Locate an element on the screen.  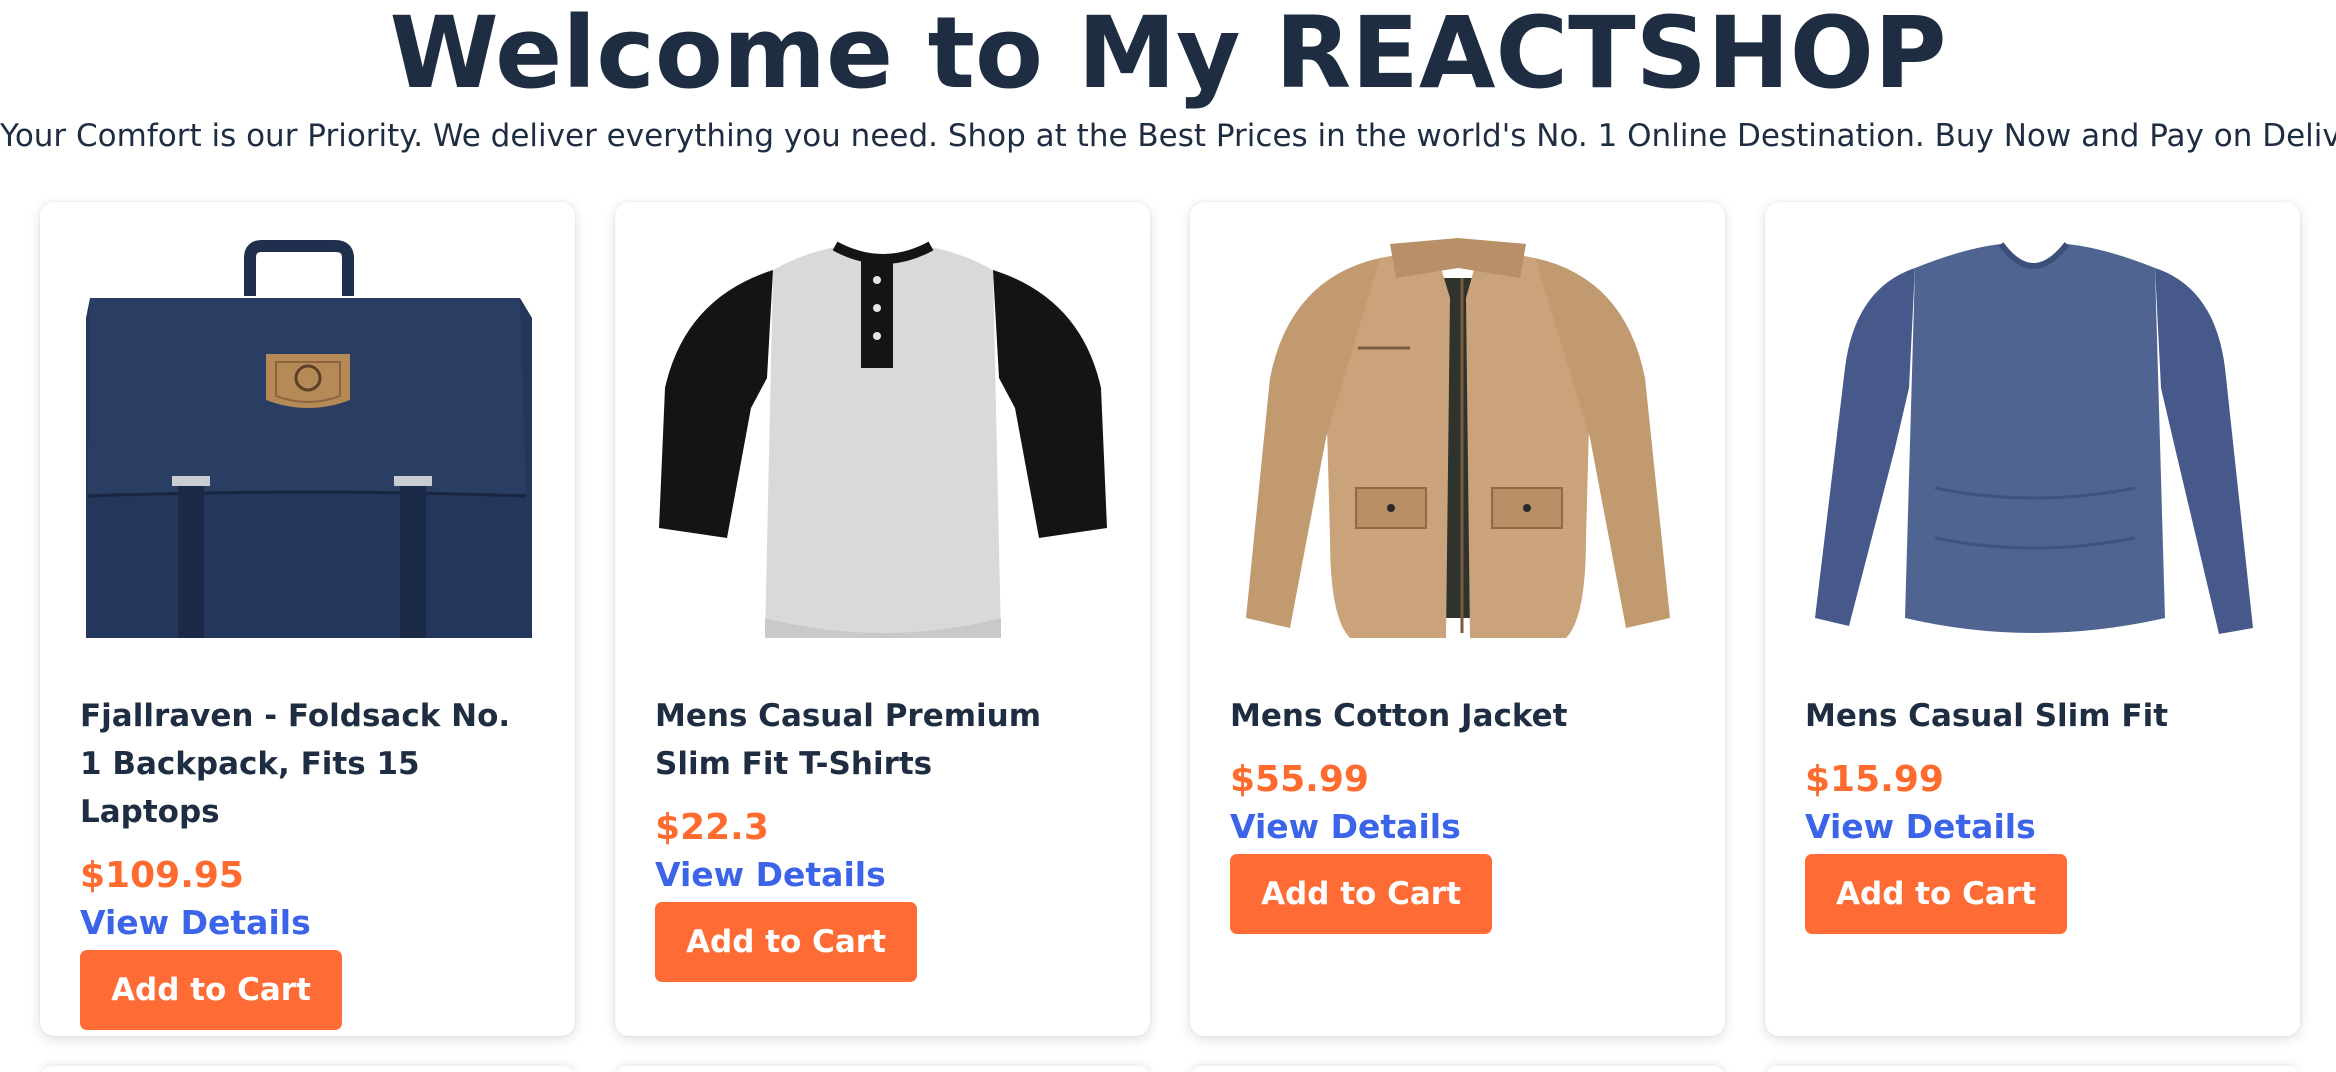
backpack-image is located at coordinates (309, 439).